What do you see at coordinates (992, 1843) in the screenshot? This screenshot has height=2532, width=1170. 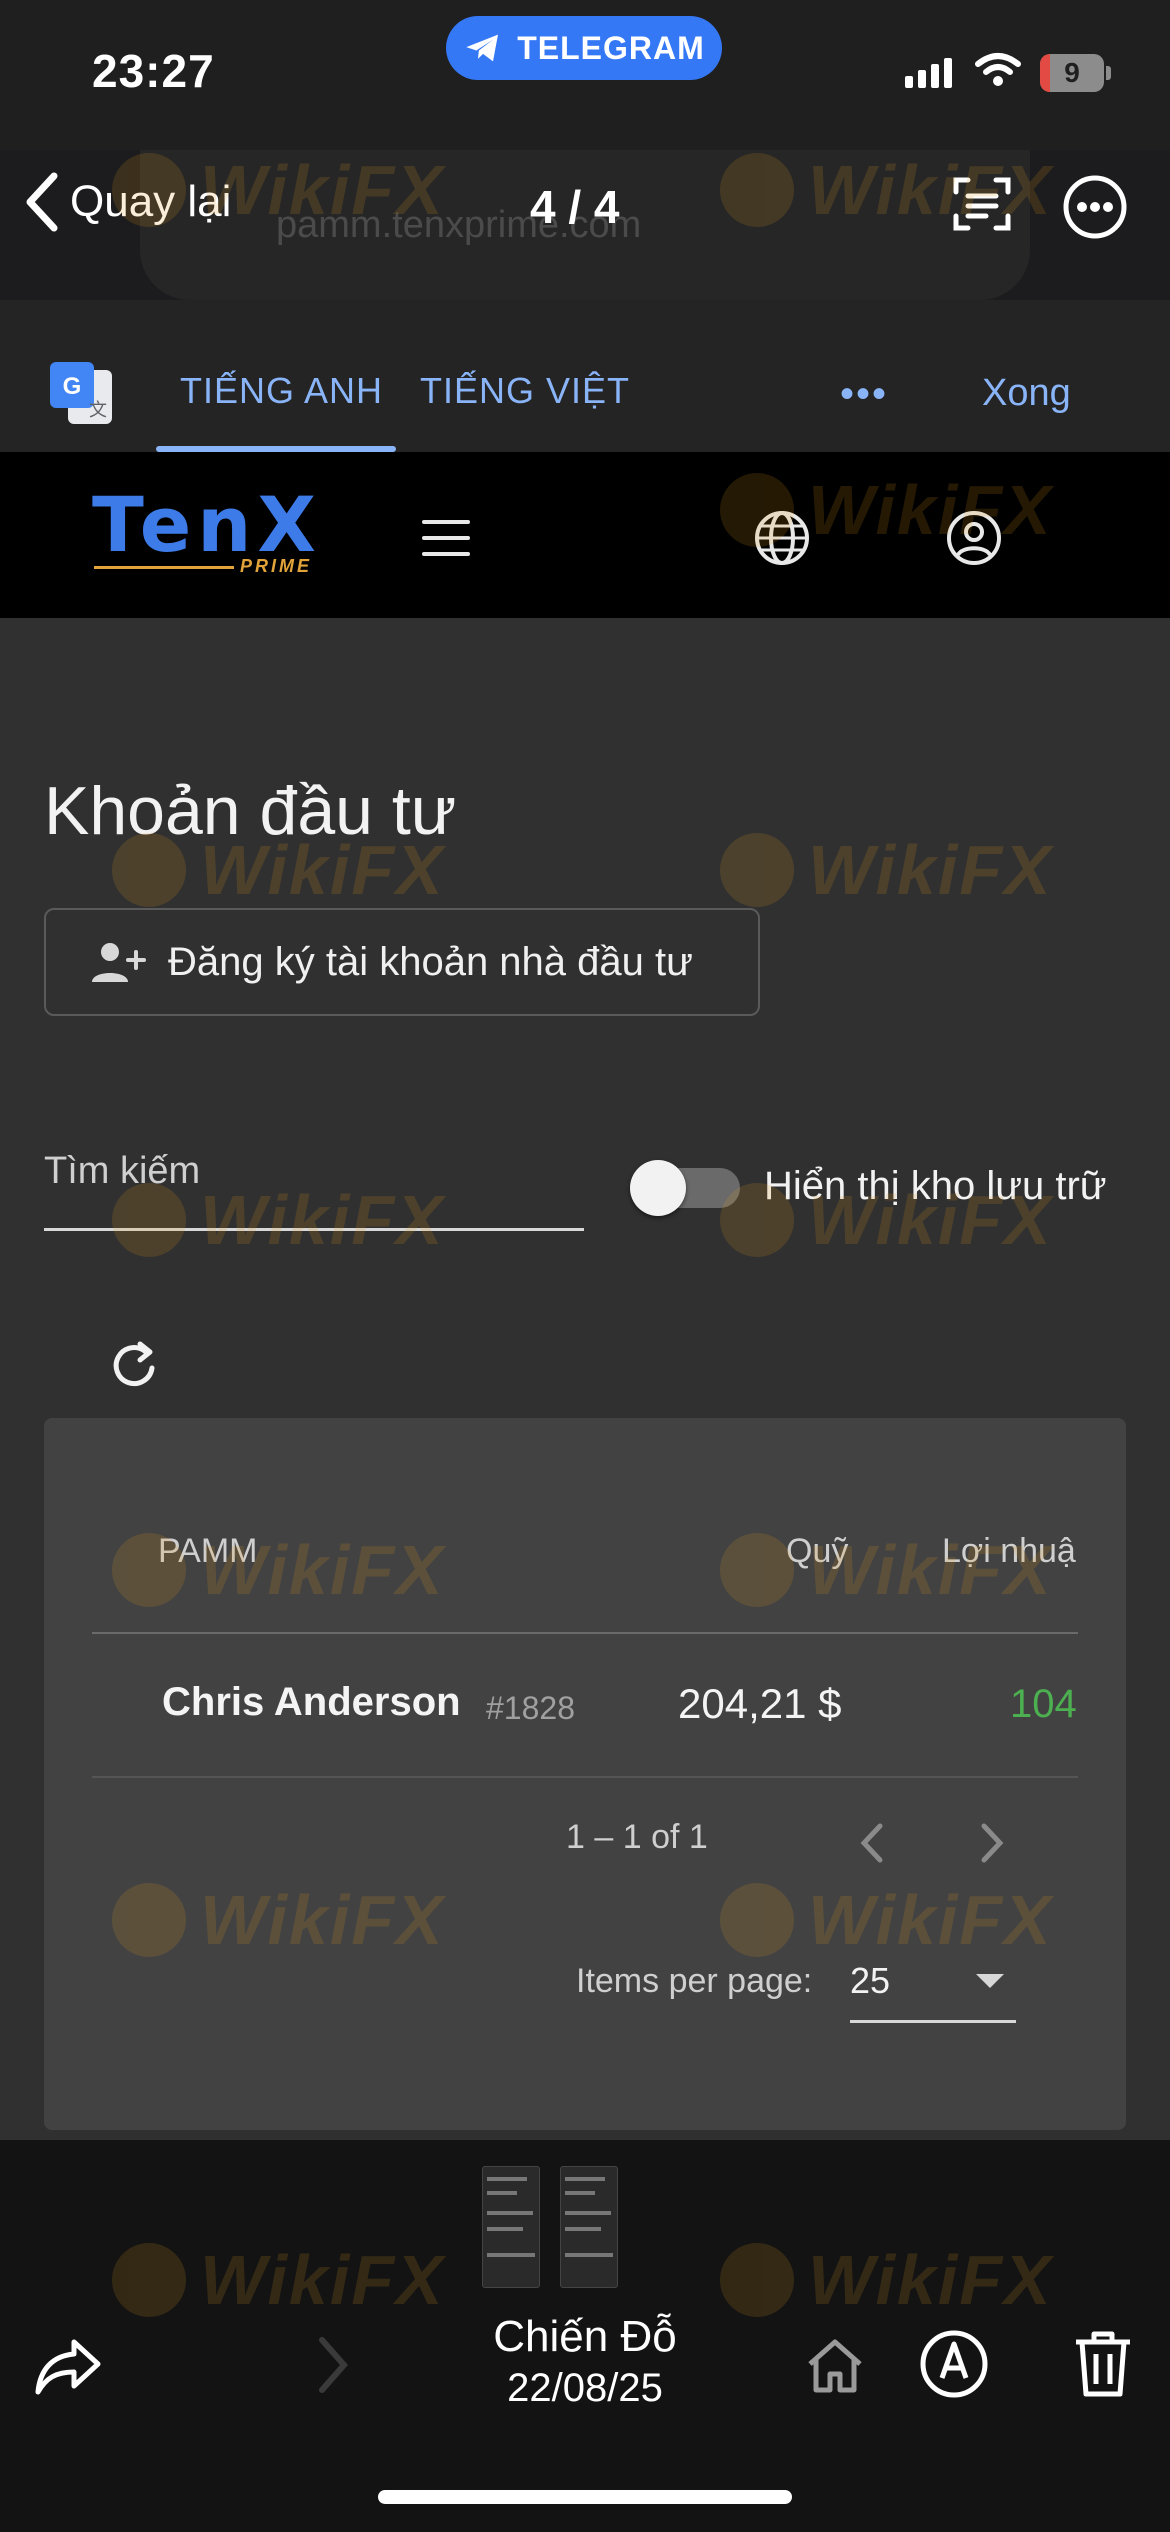 I see `next-page-icon` at bounding box center [992, 1843].